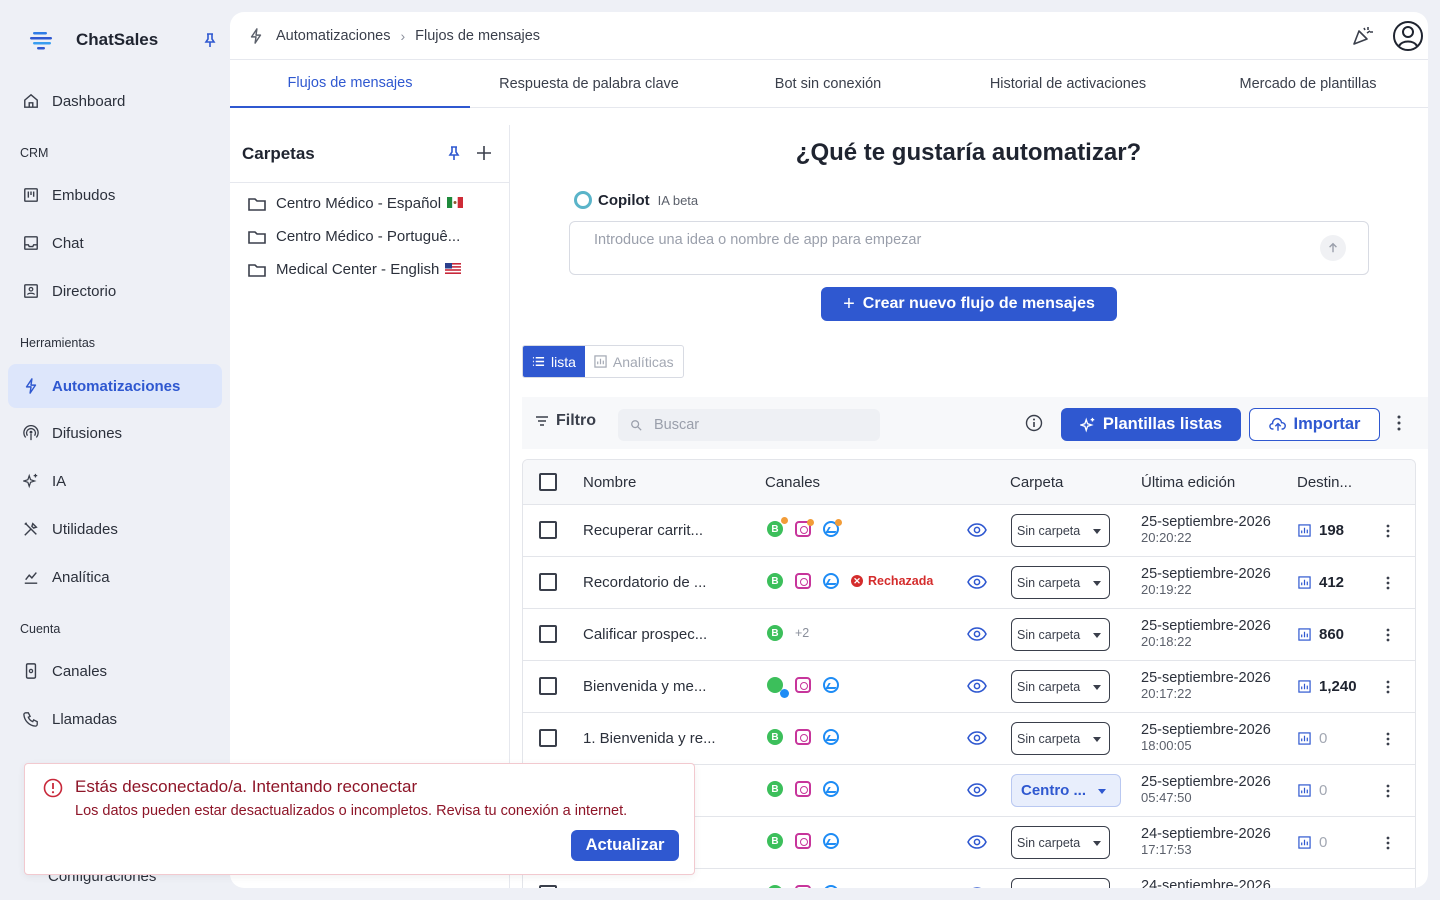 The image size is (1440, 900). What do you see at coordinates (548, 482) in the screenshot?
I see `select-all-checkbox` at bounding box center [548, 482].